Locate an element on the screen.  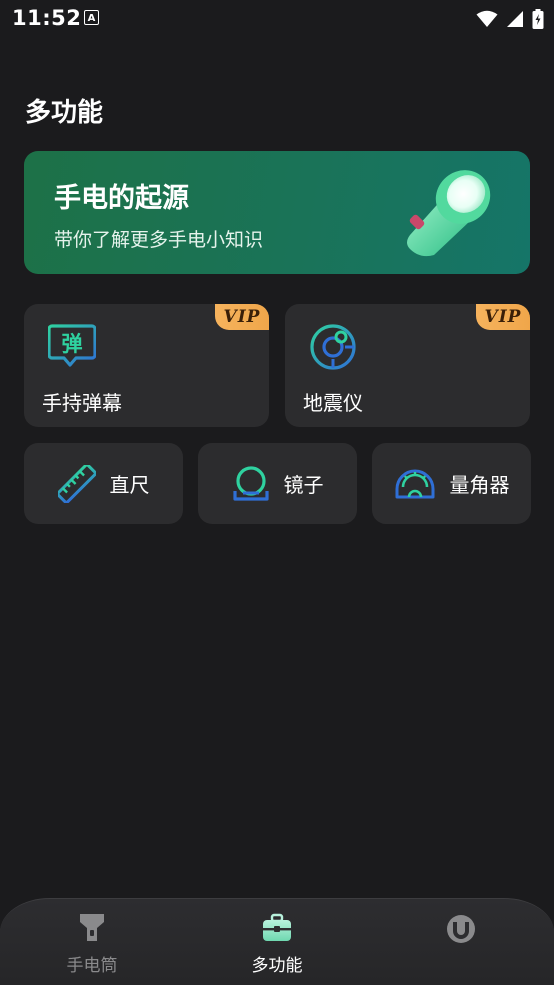
banner-title: 手电的起源 is located at coordinates (121, 198).